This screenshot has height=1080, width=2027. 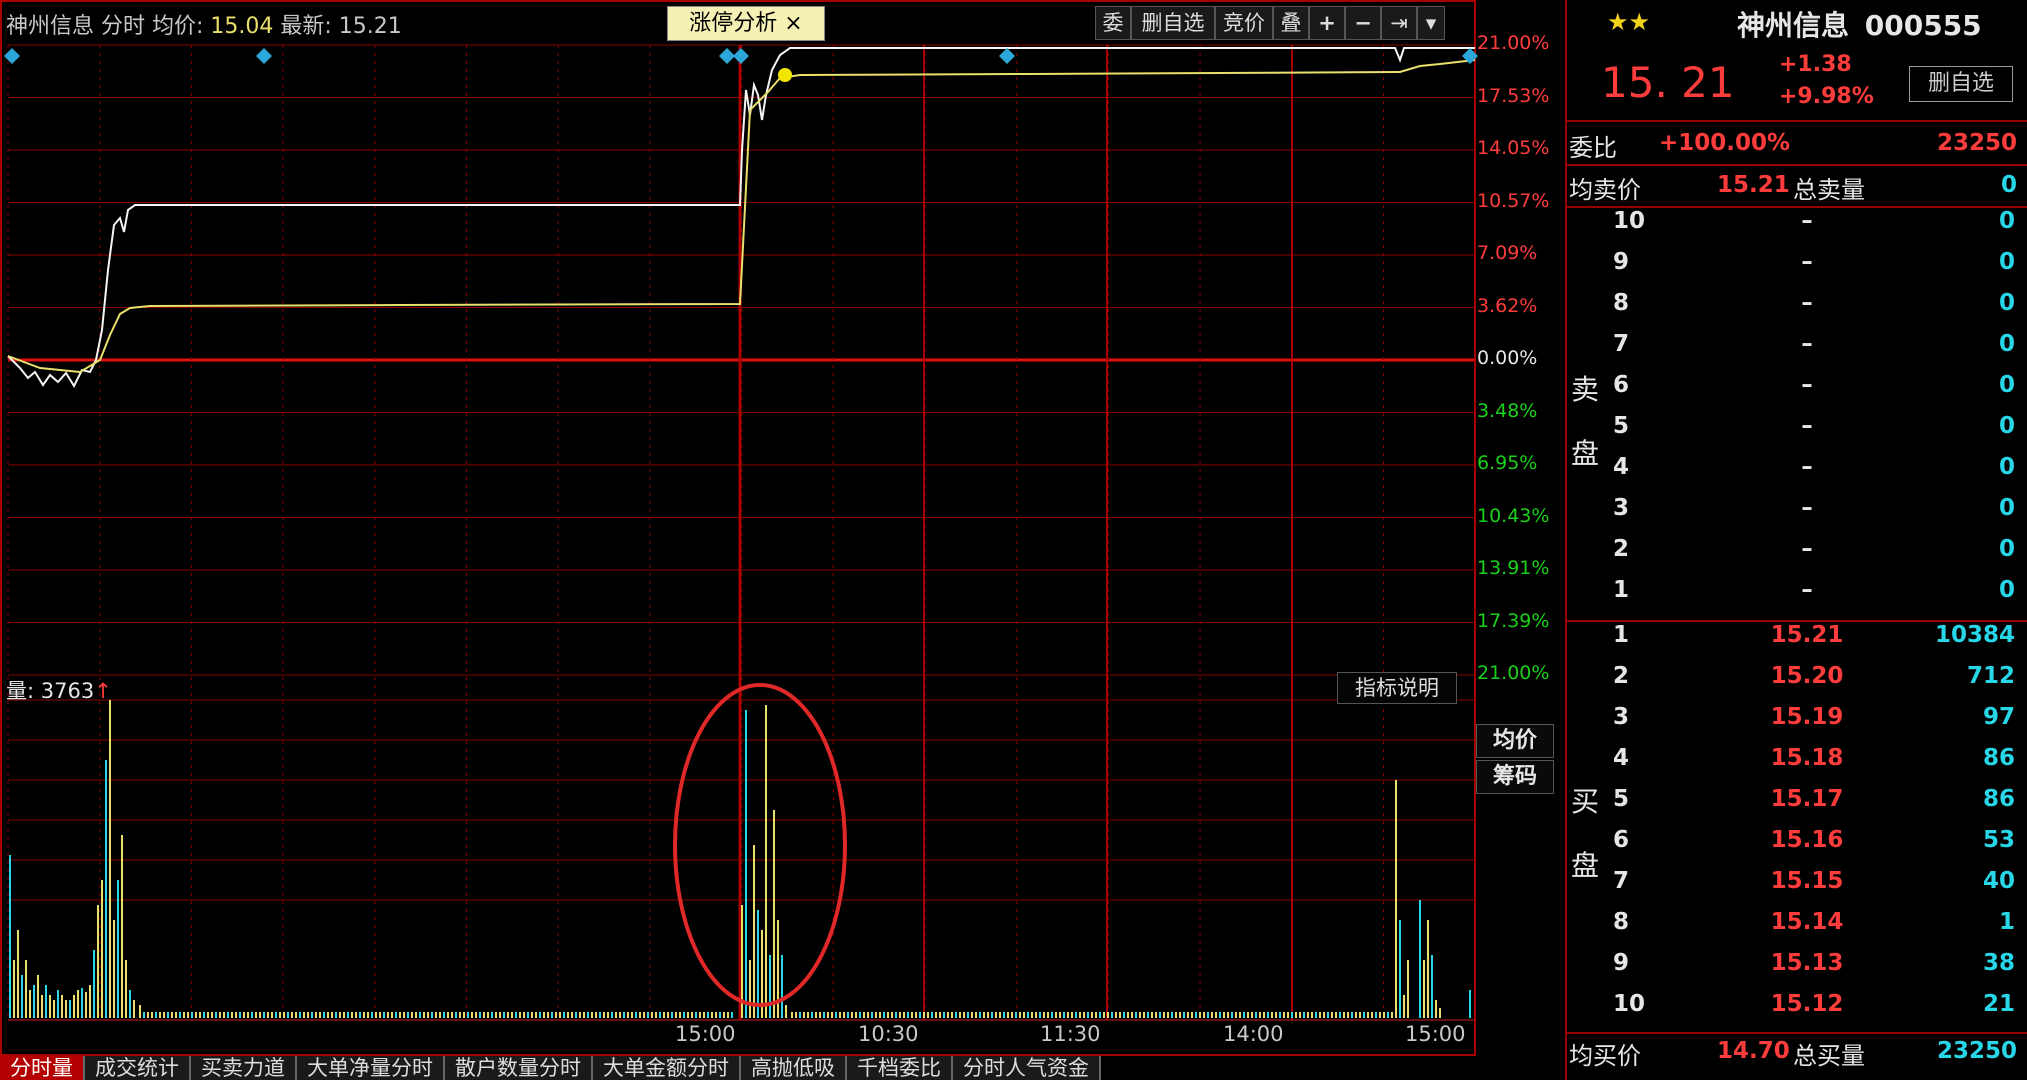 What do you see at coordinates (1399, 23) in the screenshot?
I see `jump-end-icon: ⇥` at bounding box center [1399, 23].